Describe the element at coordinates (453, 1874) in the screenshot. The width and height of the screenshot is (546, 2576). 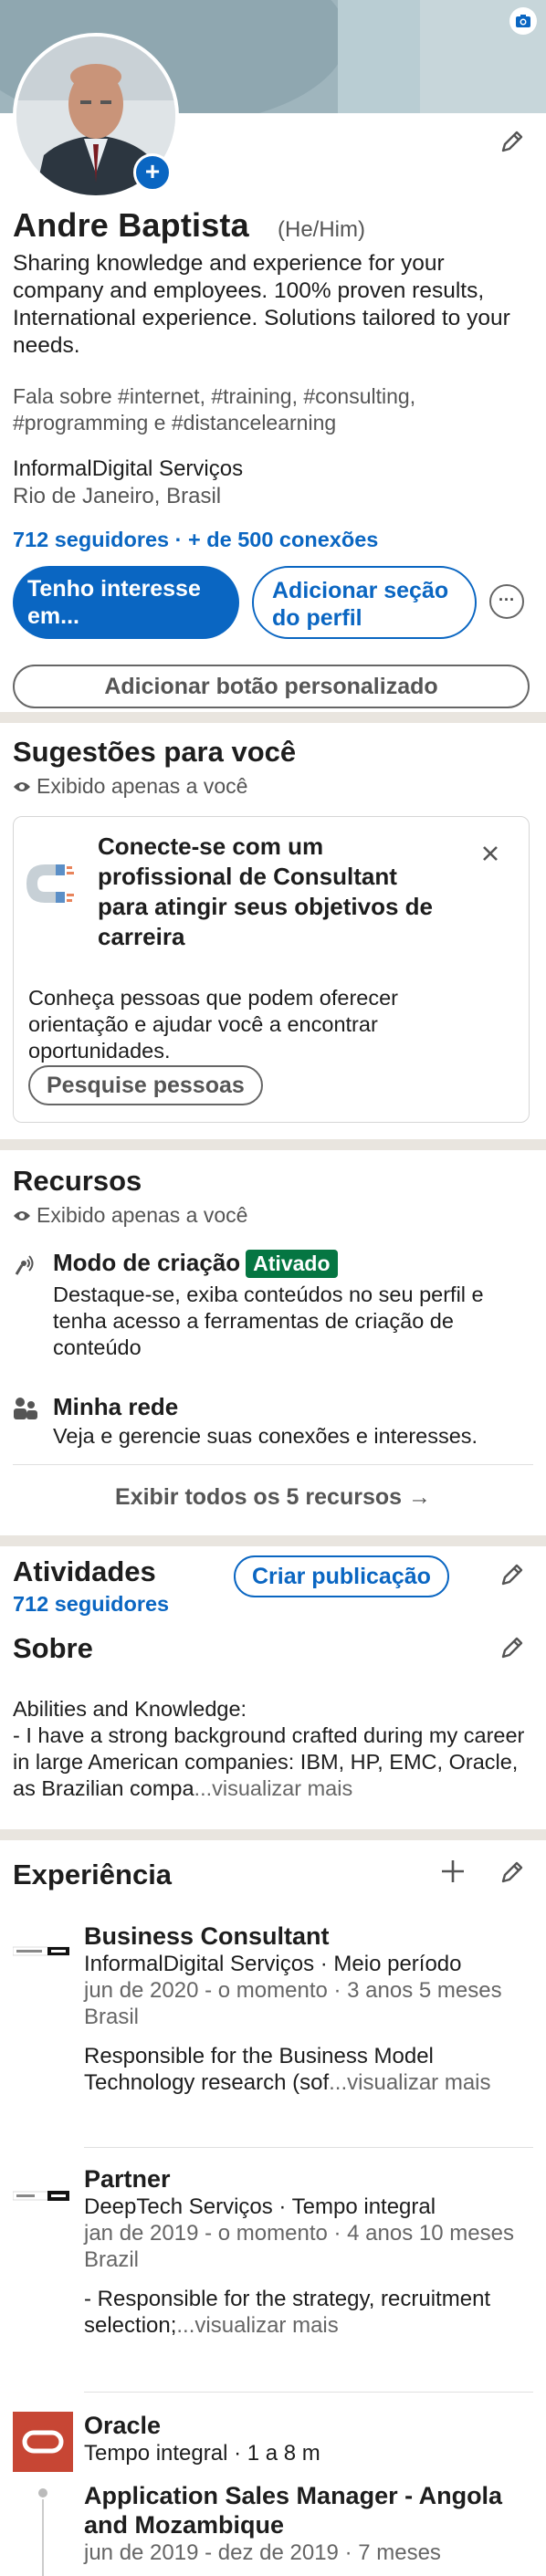
I see `add-experience-icon` at that location.